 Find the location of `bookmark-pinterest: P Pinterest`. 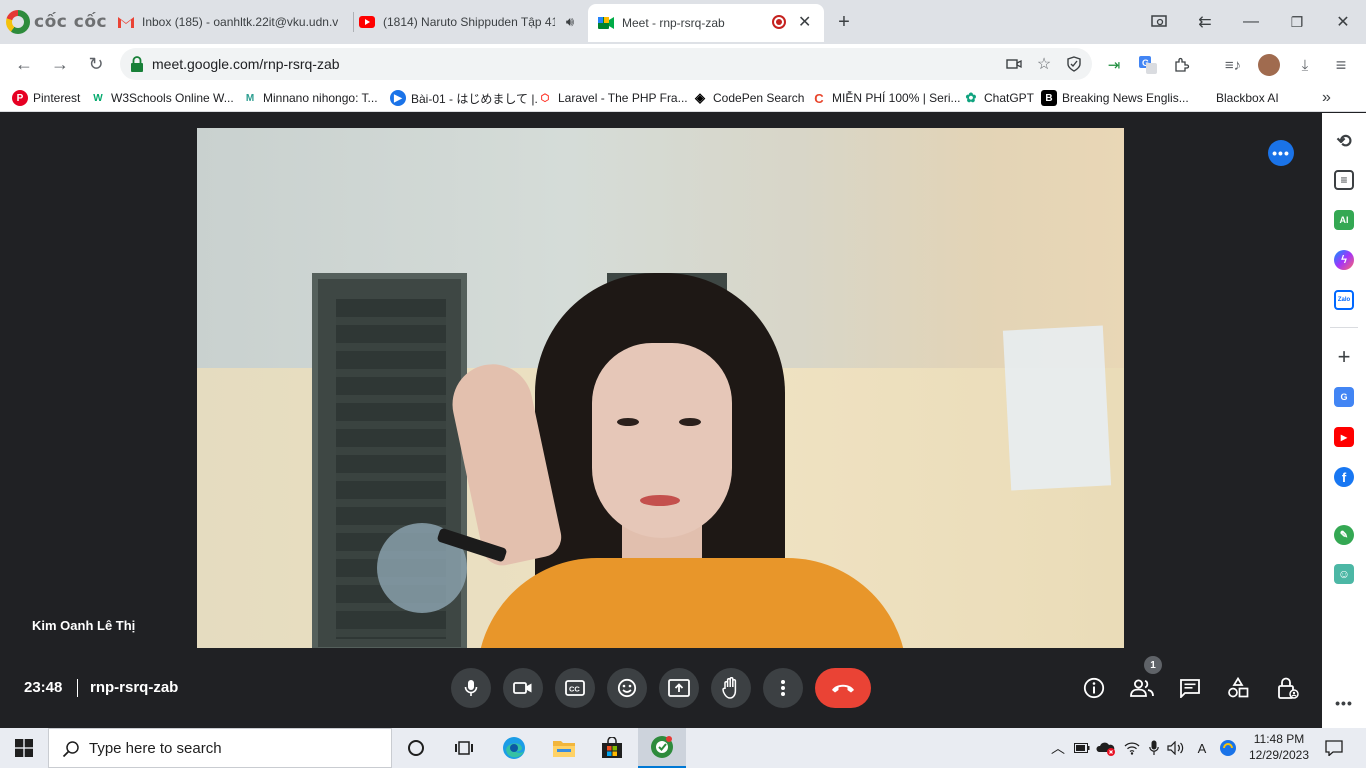

bookmark-pinterest: P Pinterest is located at coordinates (46, 98).